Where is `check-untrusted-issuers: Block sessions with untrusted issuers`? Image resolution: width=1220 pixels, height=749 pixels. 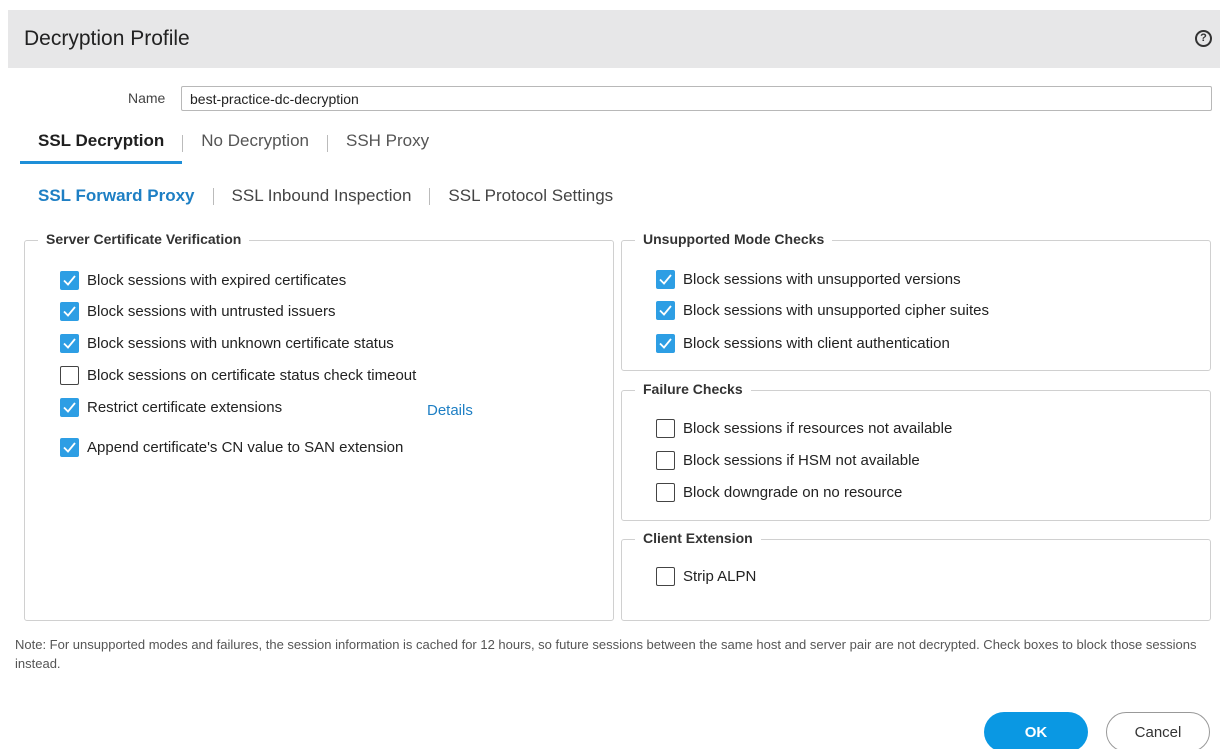
check-untrusted-issuers: Block sessions with untrusted issuers is located at coordinates (197, 311).